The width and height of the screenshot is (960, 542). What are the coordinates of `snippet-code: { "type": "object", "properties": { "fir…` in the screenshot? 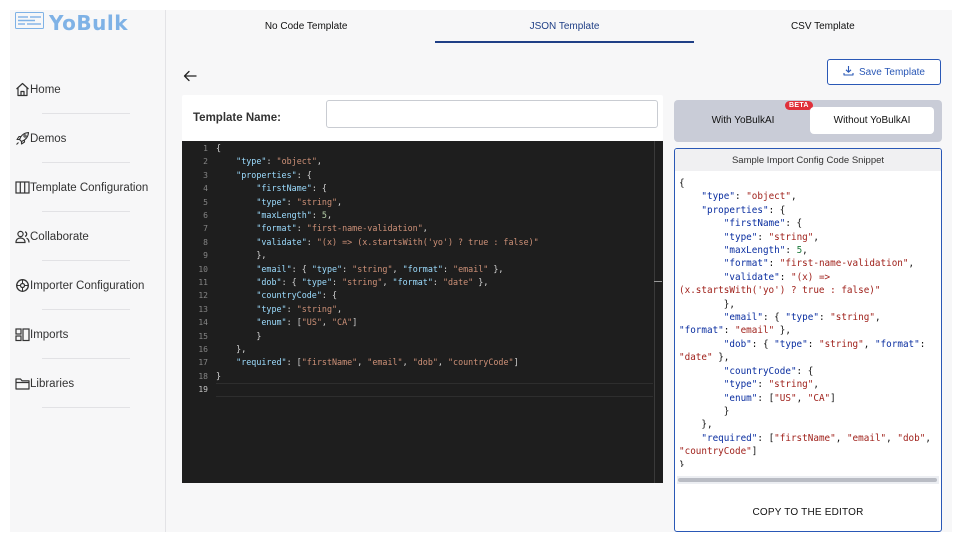 It's located at (805, 322).